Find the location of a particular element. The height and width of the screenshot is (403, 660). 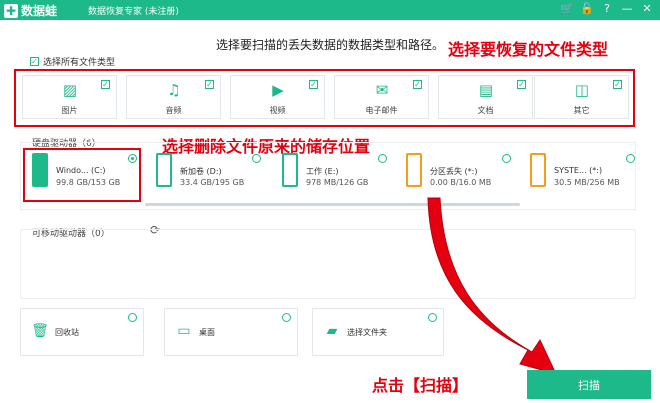

annotation-click-scan: 点击【扫描】 is located at coordinates (420, 385).